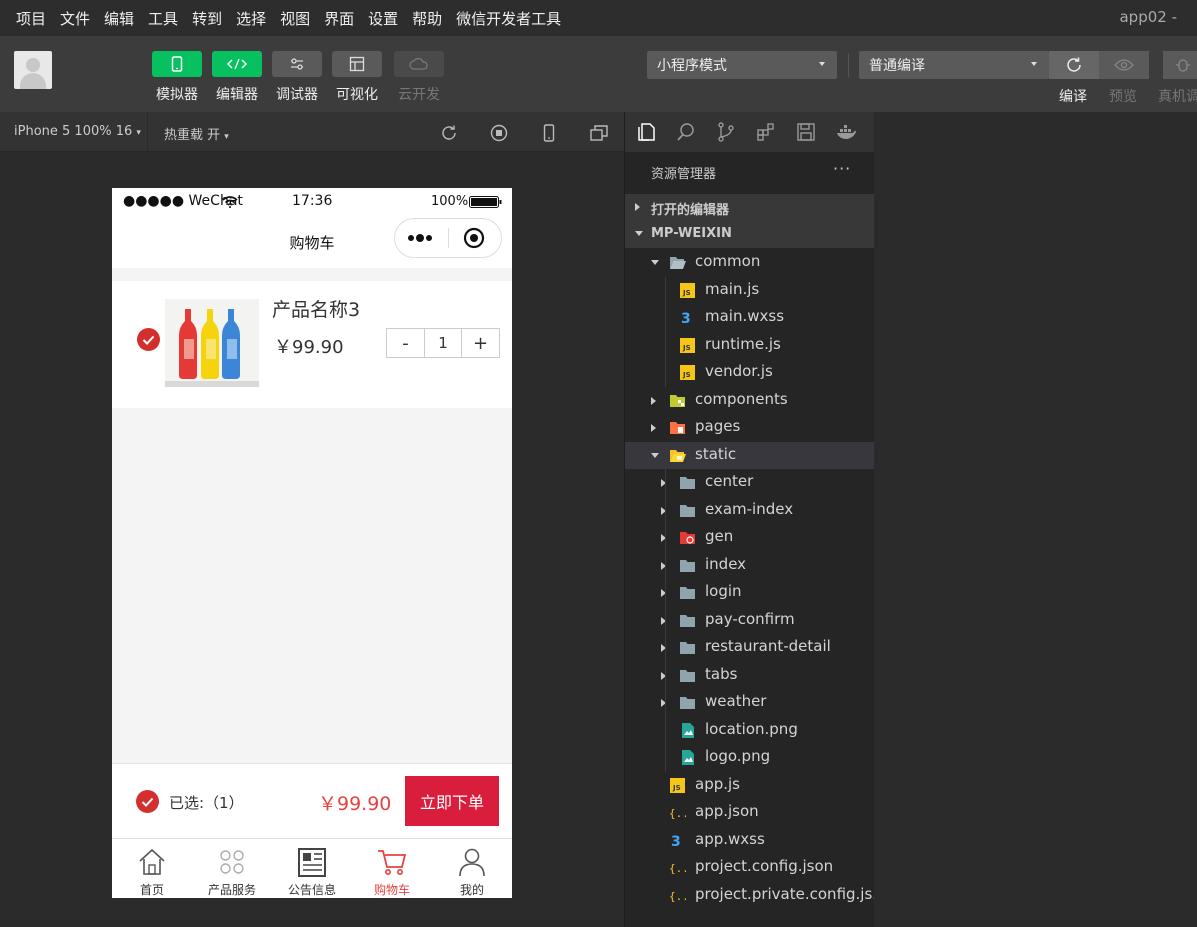 The image size is (1197, 927). What do you see at coordinates (750, 400) in the screenshot?
I see `tree-folder: components` at bounding box center [750, 400].